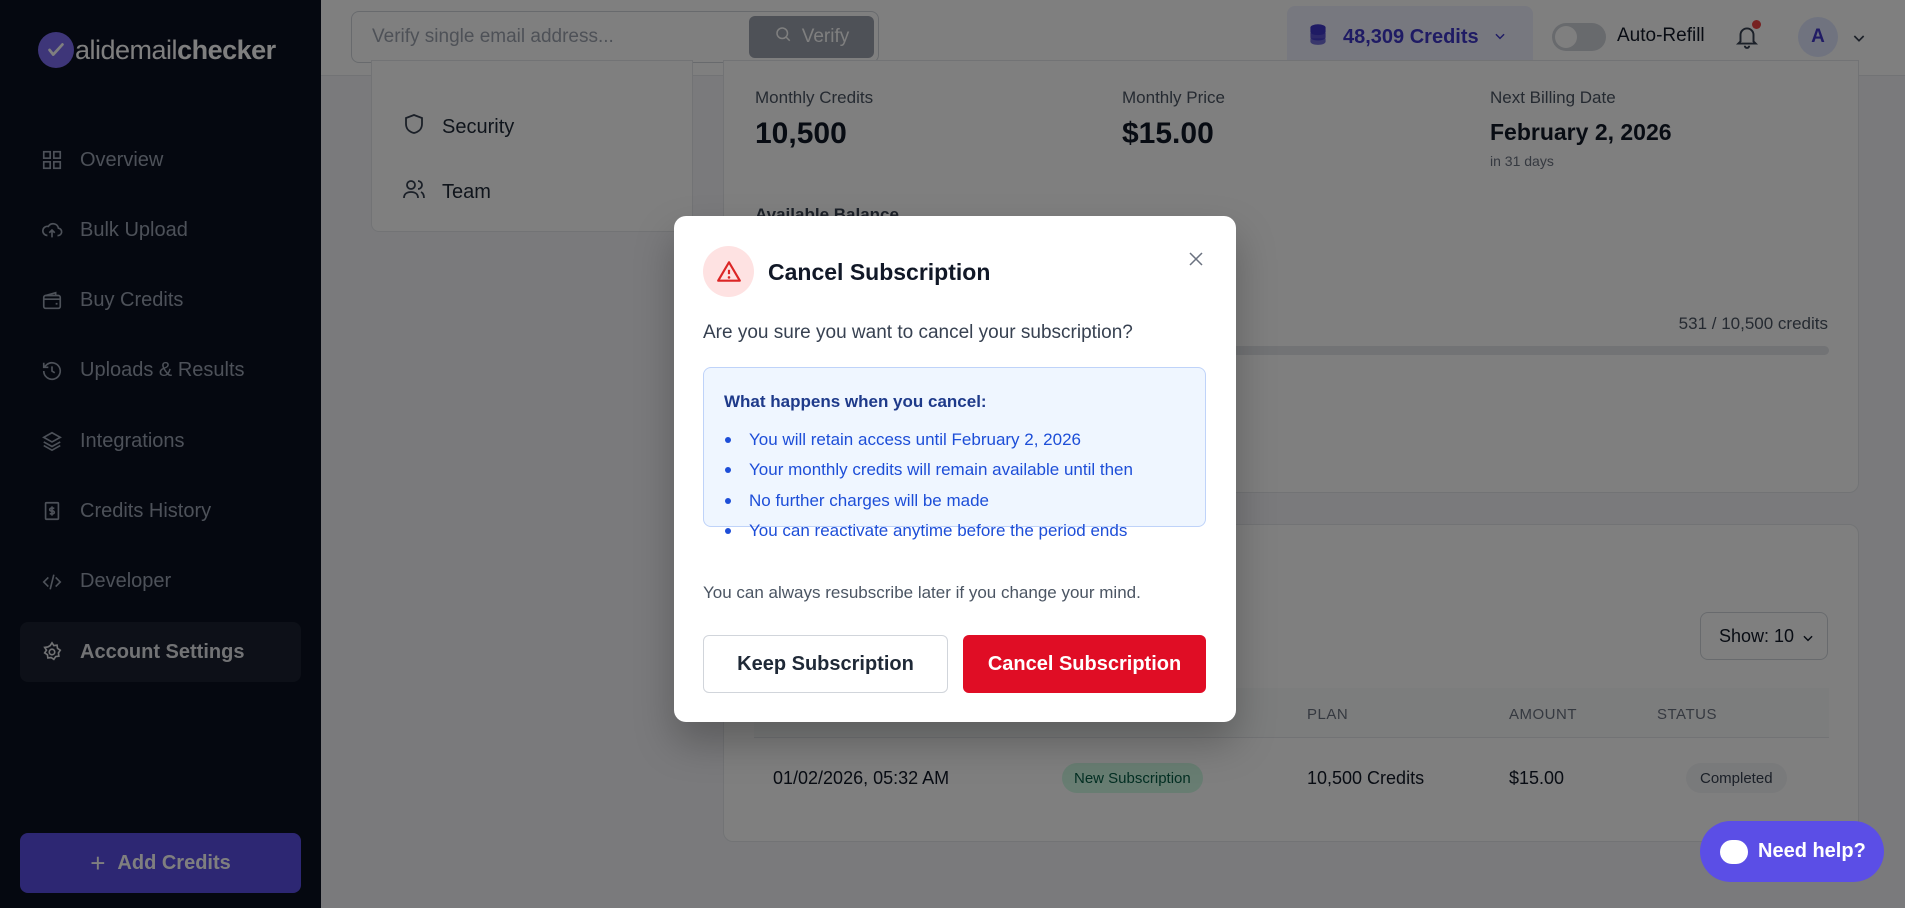 The image size is (1905, 908). I want to click on keep-subscription-button: Keep Subscription, so click(825, 664).